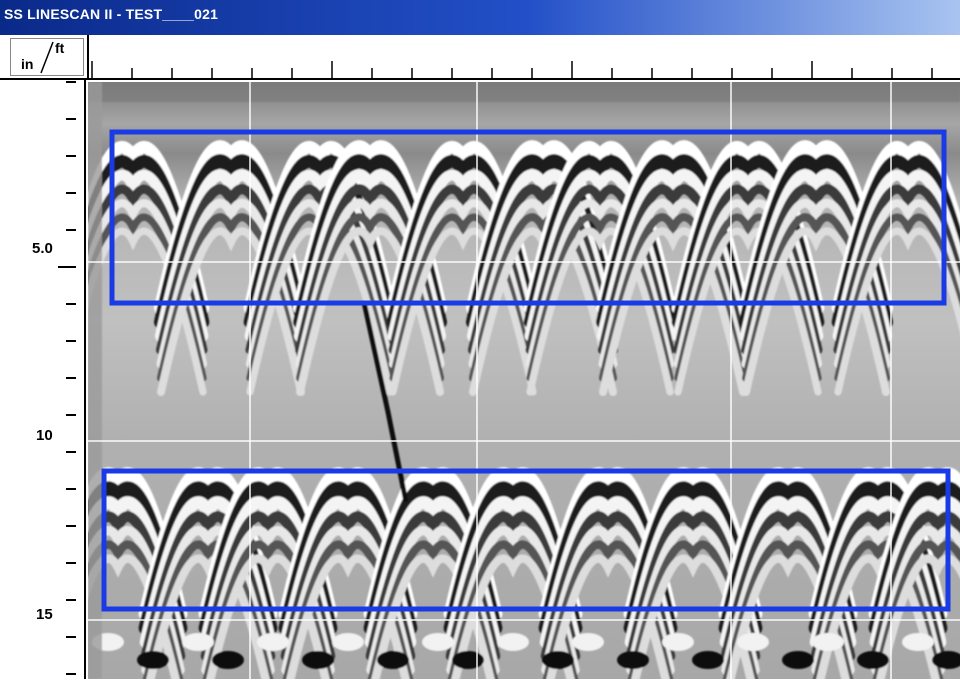  Describe the element at coordinates (44, 614) in the screenshot. I see `depth-label-15: 15` at that location.